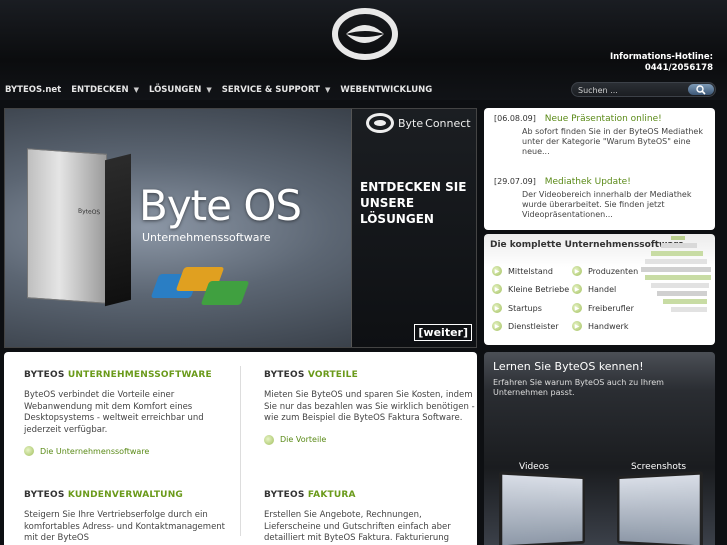 The height and width of the screenshot is (545, 727). Describe the element at coordinates (397, 219) in the screenshot. I see `hero-panel-line: LÖSUNGEN` at that location.